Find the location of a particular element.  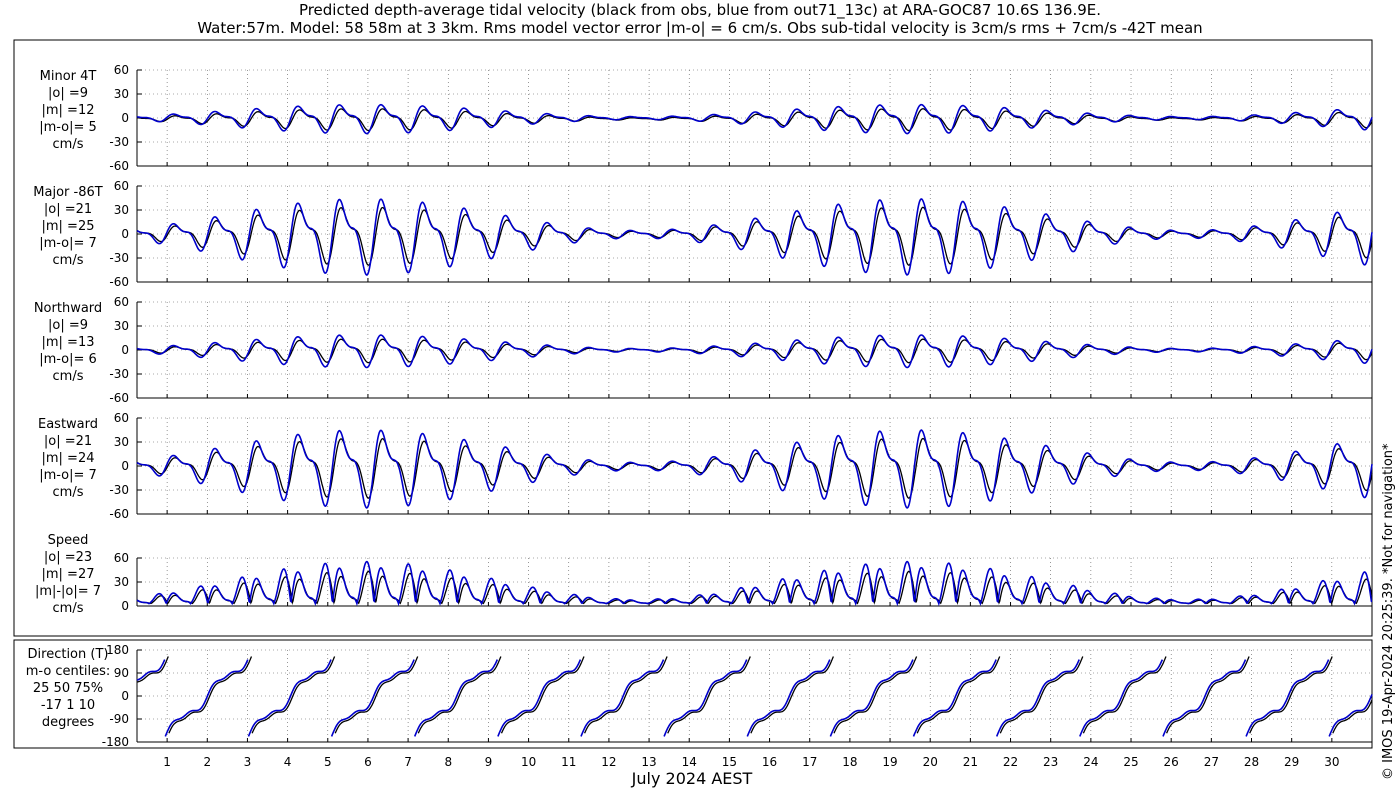

xtick-label: 18 is located at coordinates (849, 762).